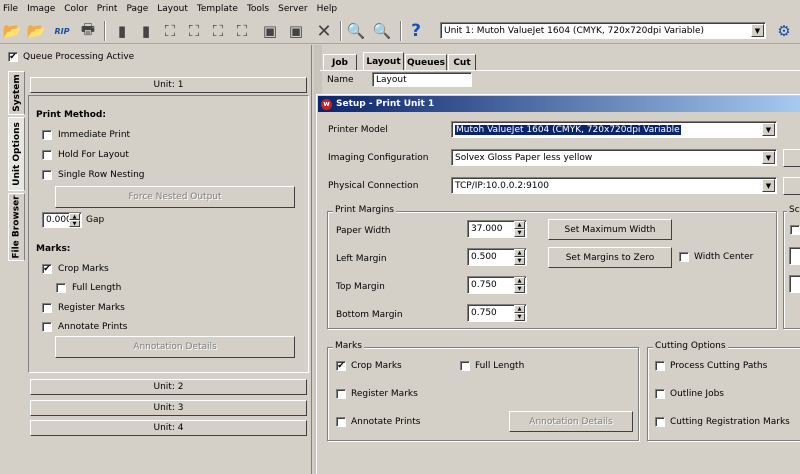 This screenshot has height=474, width=800. Describe the element at coordinates (784, 31) in the screenshot. I see `settings-icon: ⚙` at that location.